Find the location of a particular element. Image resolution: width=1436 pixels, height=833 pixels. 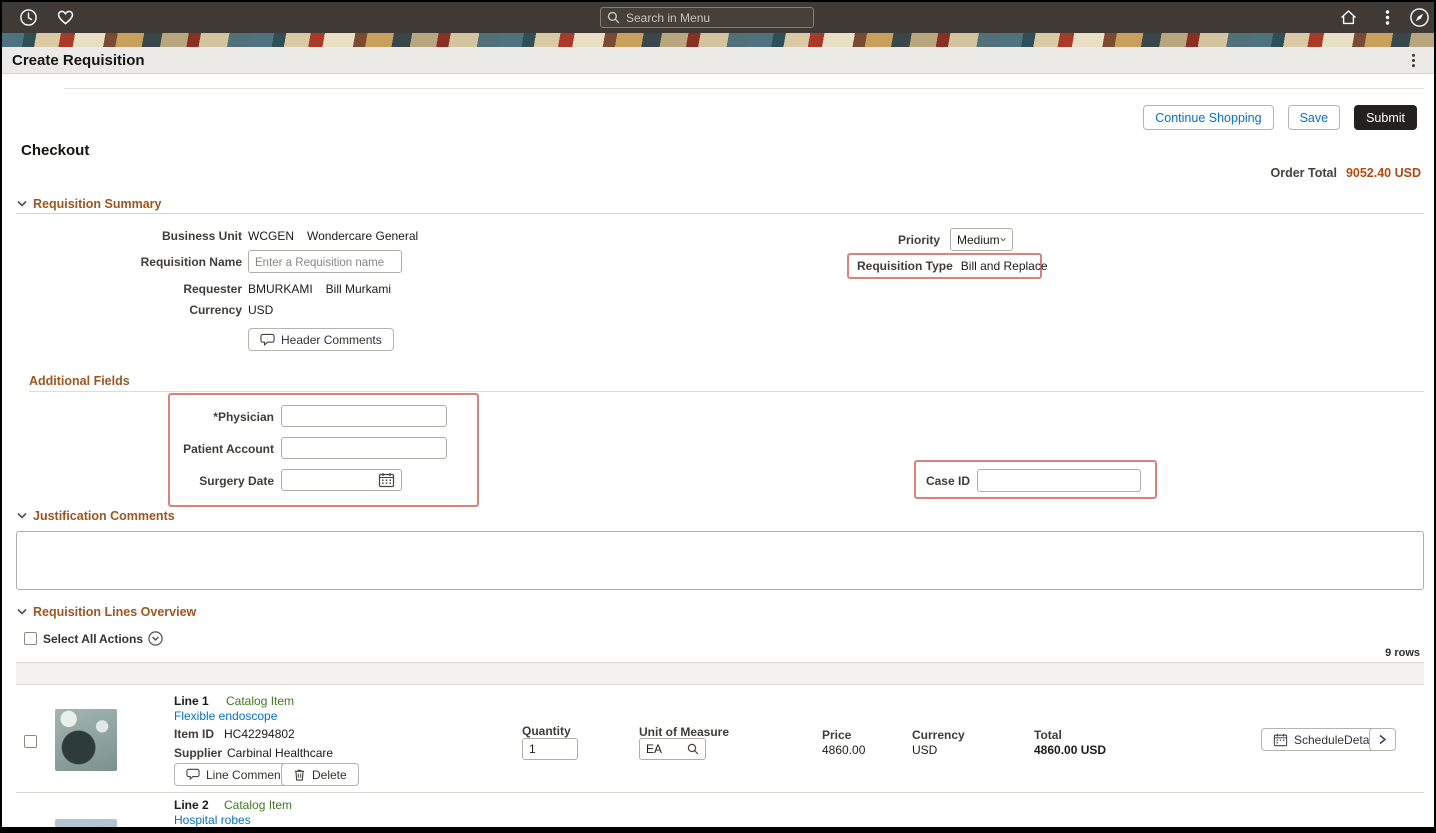

item-id-label: Item ID is located at coordinates (194, 734).